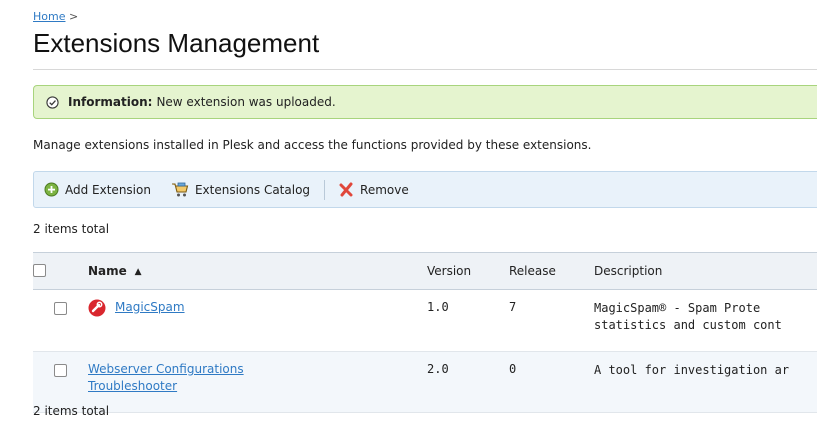 The width and height of the screenshot is (817, 422). Describe the element at coordinates (110, 102) in the screenshot. I see `info-label: Information:` at that location.